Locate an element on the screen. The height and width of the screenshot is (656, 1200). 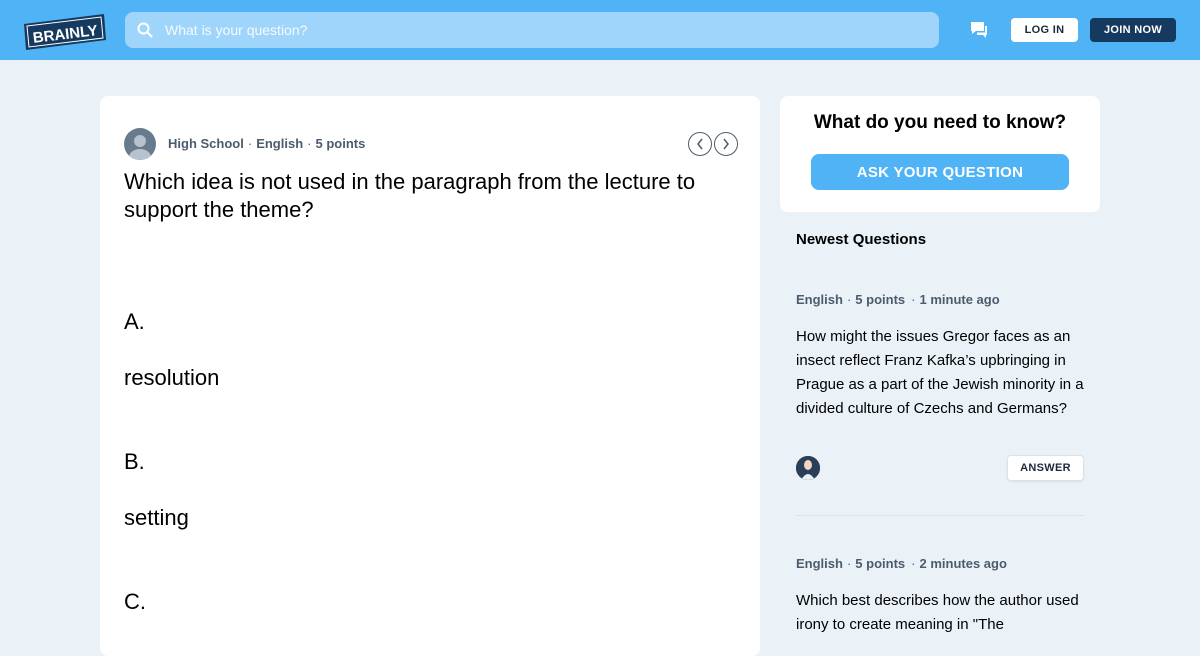
avatar is located at coordinates (808, 468).